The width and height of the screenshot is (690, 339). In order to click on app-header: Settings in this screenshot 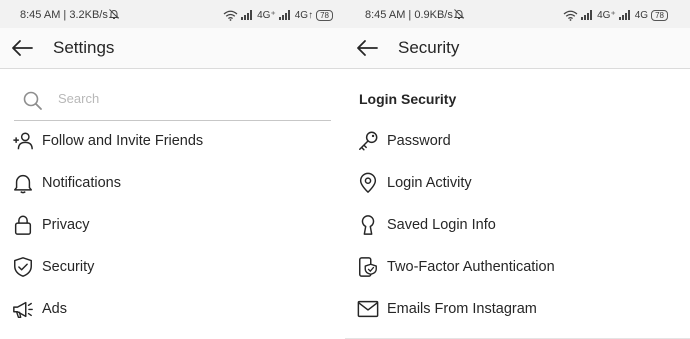, I will do `click(172, 48)`.